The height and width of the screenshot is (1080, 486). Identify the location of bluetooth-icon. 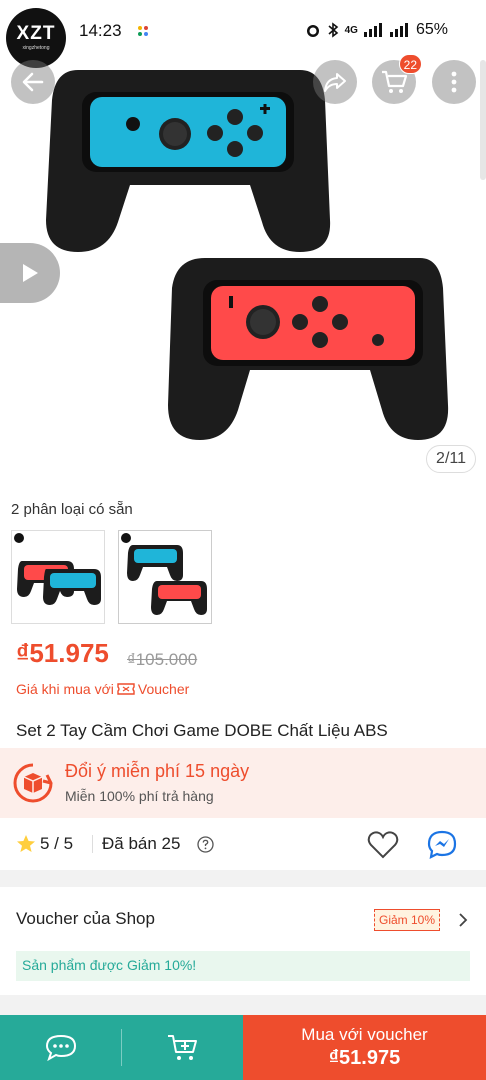
(333, 30).